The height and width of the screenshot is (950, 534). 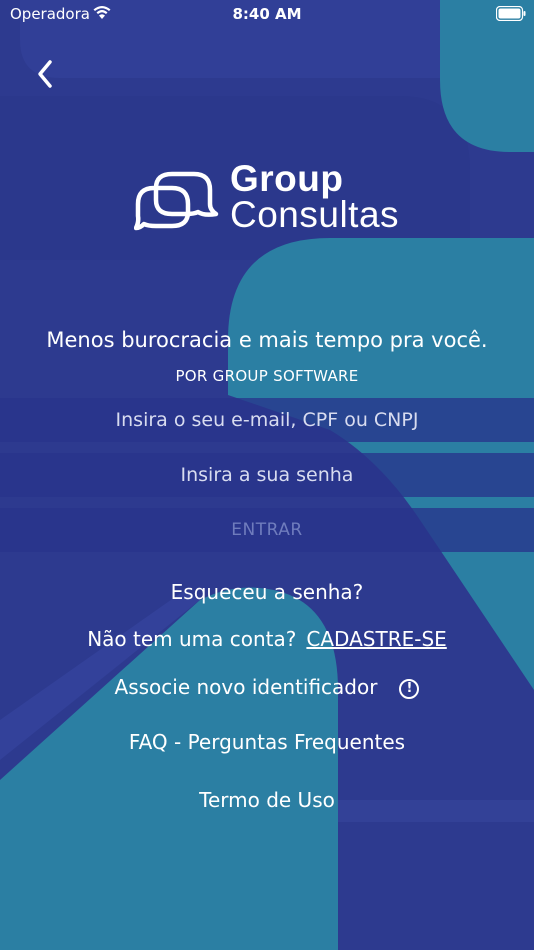 What do you see at coordinates (511, 13) in the screenshot?
I see `battery-icon` at bounding box center [511, 13].